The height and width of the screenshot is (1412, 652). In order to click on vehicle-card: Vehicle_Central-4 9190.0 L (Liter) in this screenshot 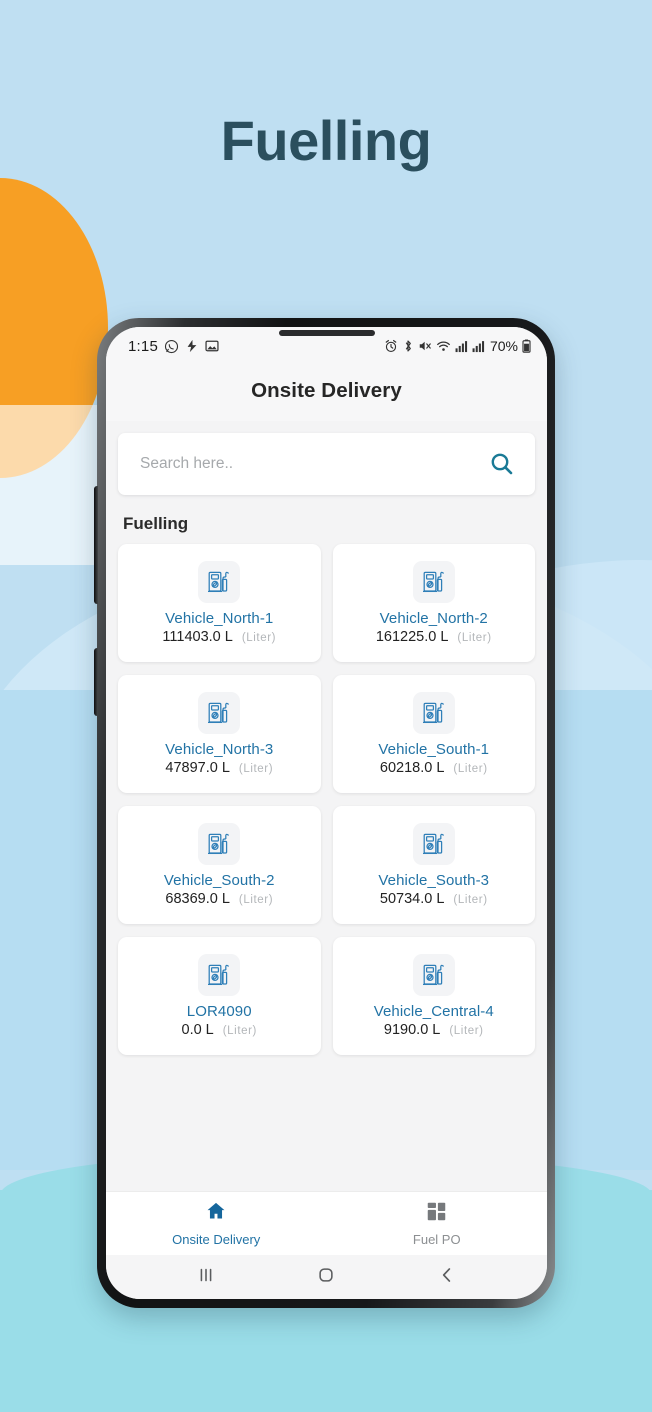, I will do `click(433, 996)`.